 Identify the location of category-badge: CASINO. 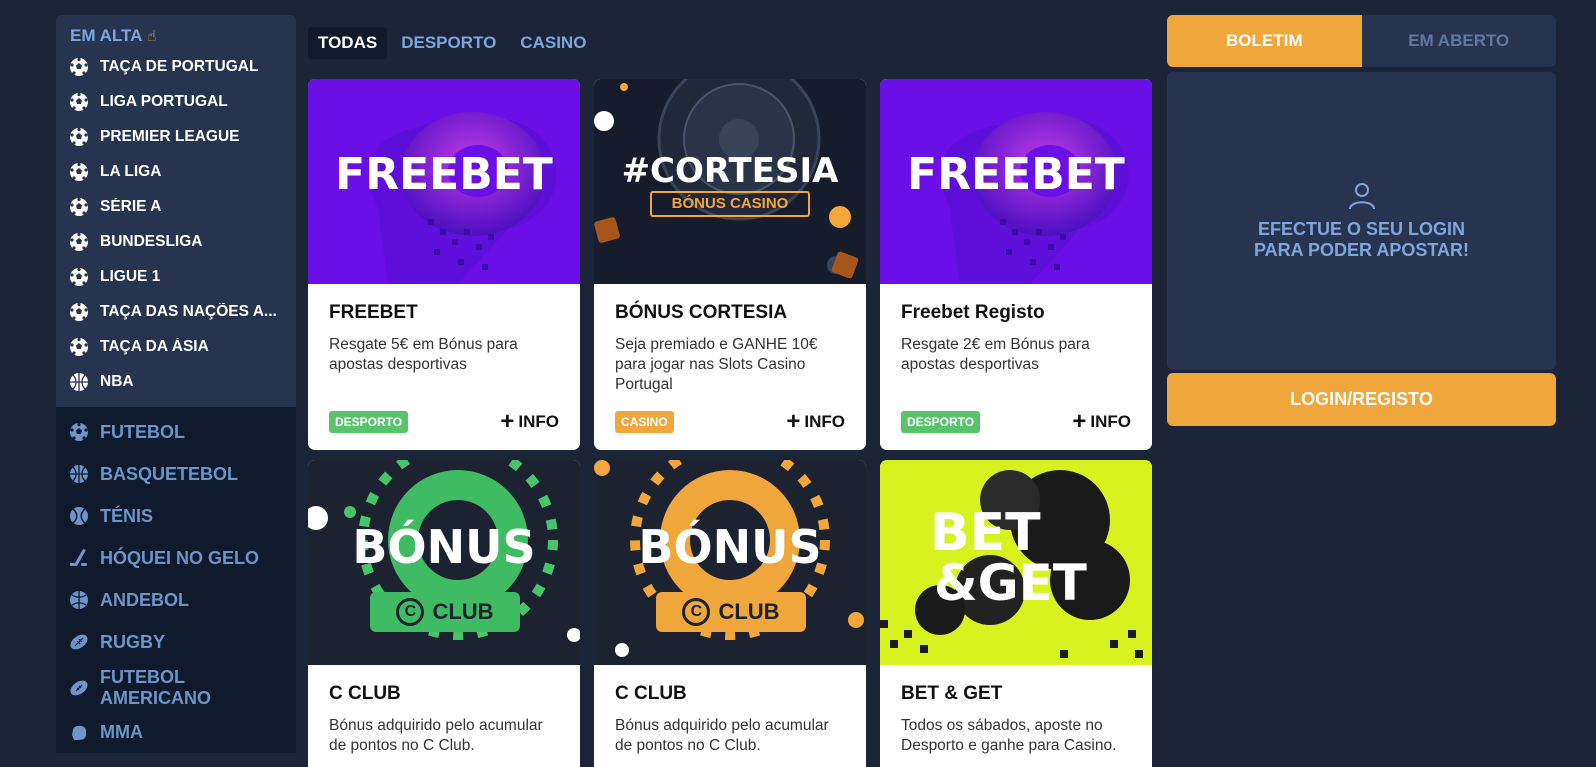
(644, 422).